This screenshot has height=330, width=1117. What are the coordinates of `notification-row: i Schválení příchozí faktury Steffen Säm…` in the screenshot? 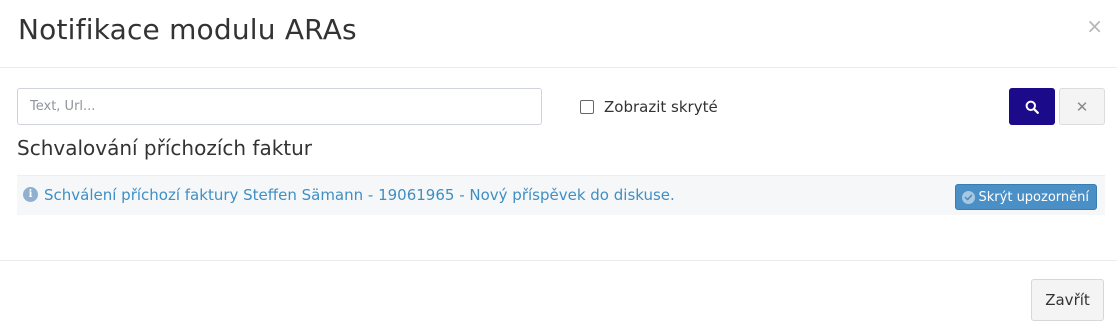 It's located at (561, 195).